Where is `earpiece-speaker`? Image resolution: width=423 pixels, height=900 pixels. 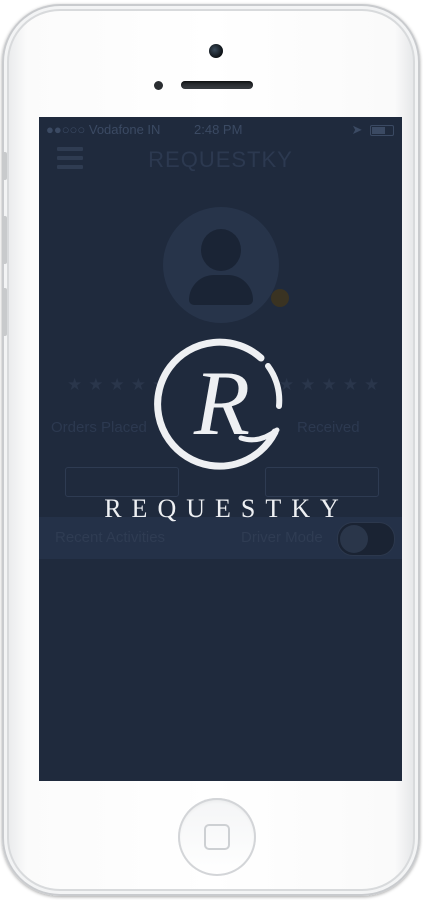 earpiece-speaker is located at coordinates (217, 85).